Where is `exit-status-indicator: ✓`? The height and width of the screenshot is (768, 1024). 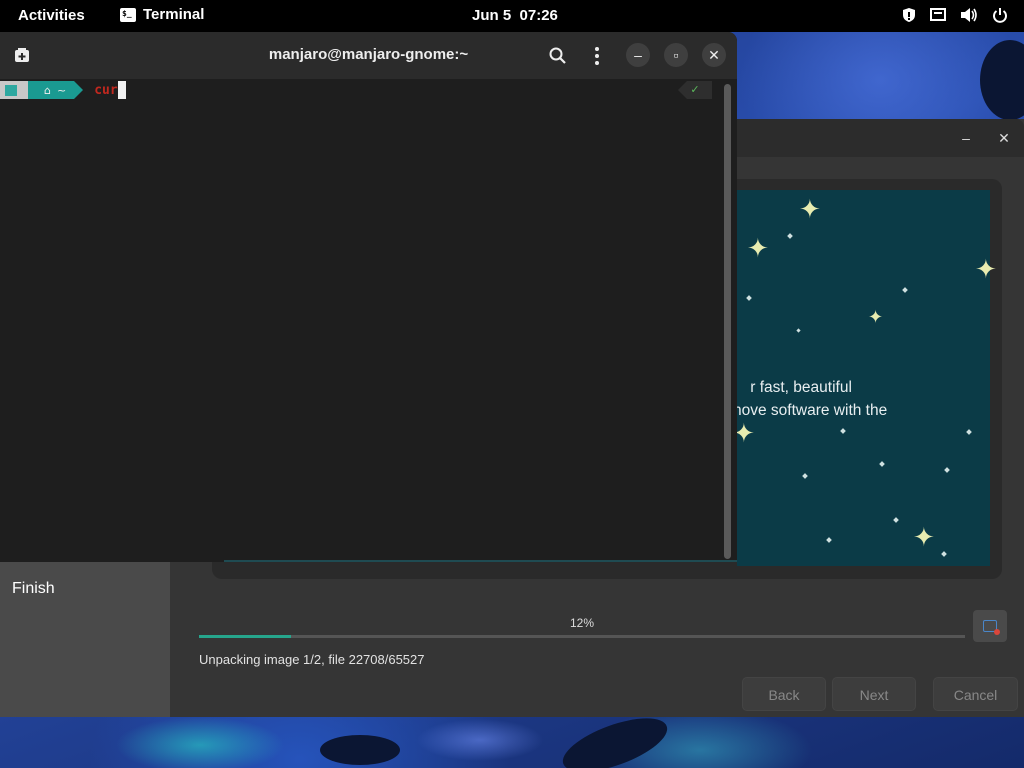 exit-status-indicator: ✓ is located at coordinates (695, 90).